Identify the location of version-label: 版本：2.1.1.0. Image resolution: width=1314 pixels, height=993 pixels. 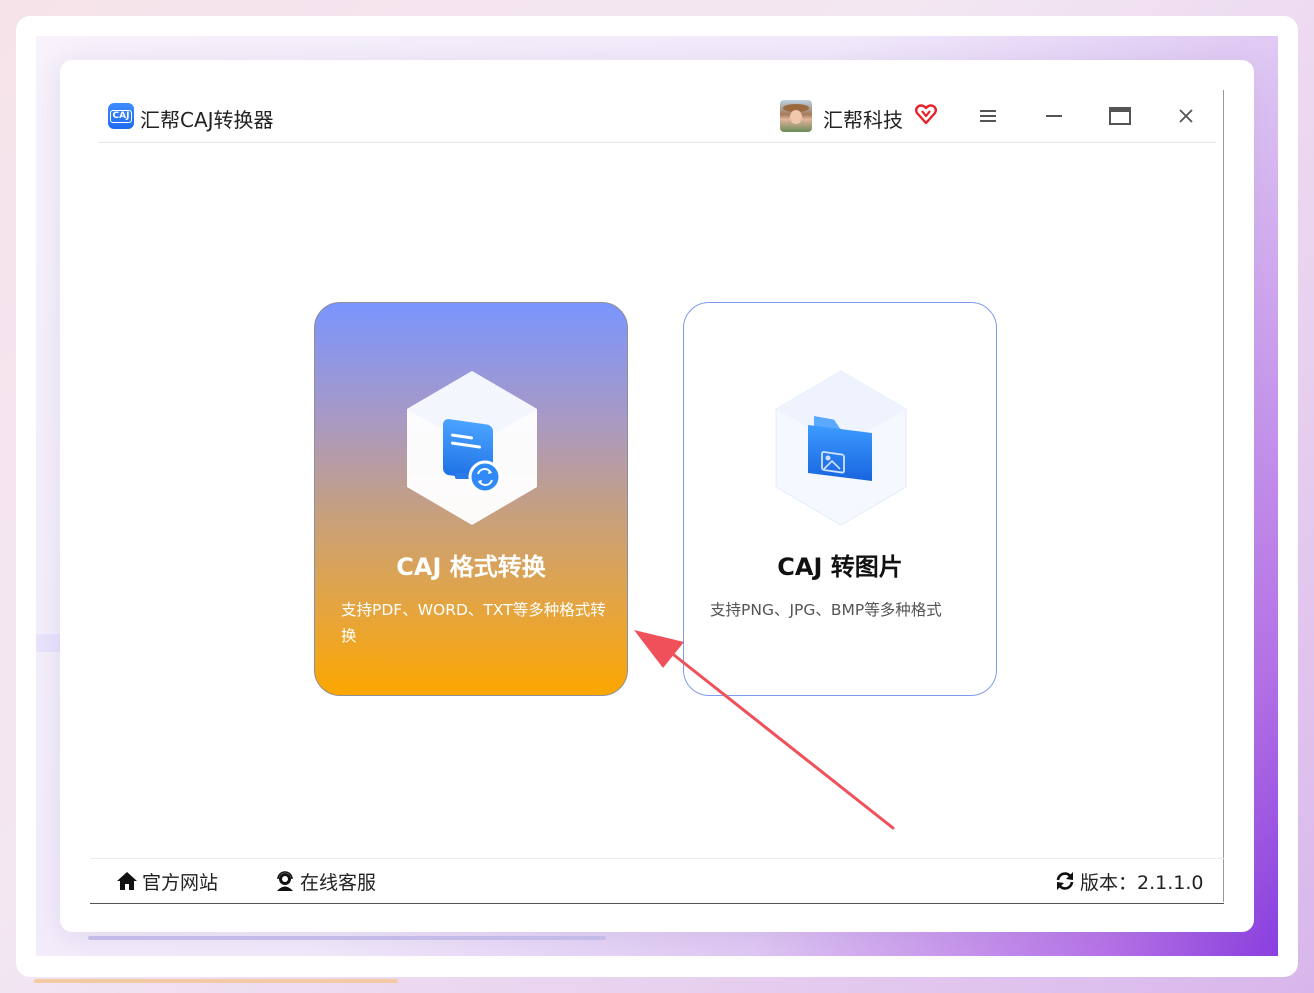
(1142, 882).